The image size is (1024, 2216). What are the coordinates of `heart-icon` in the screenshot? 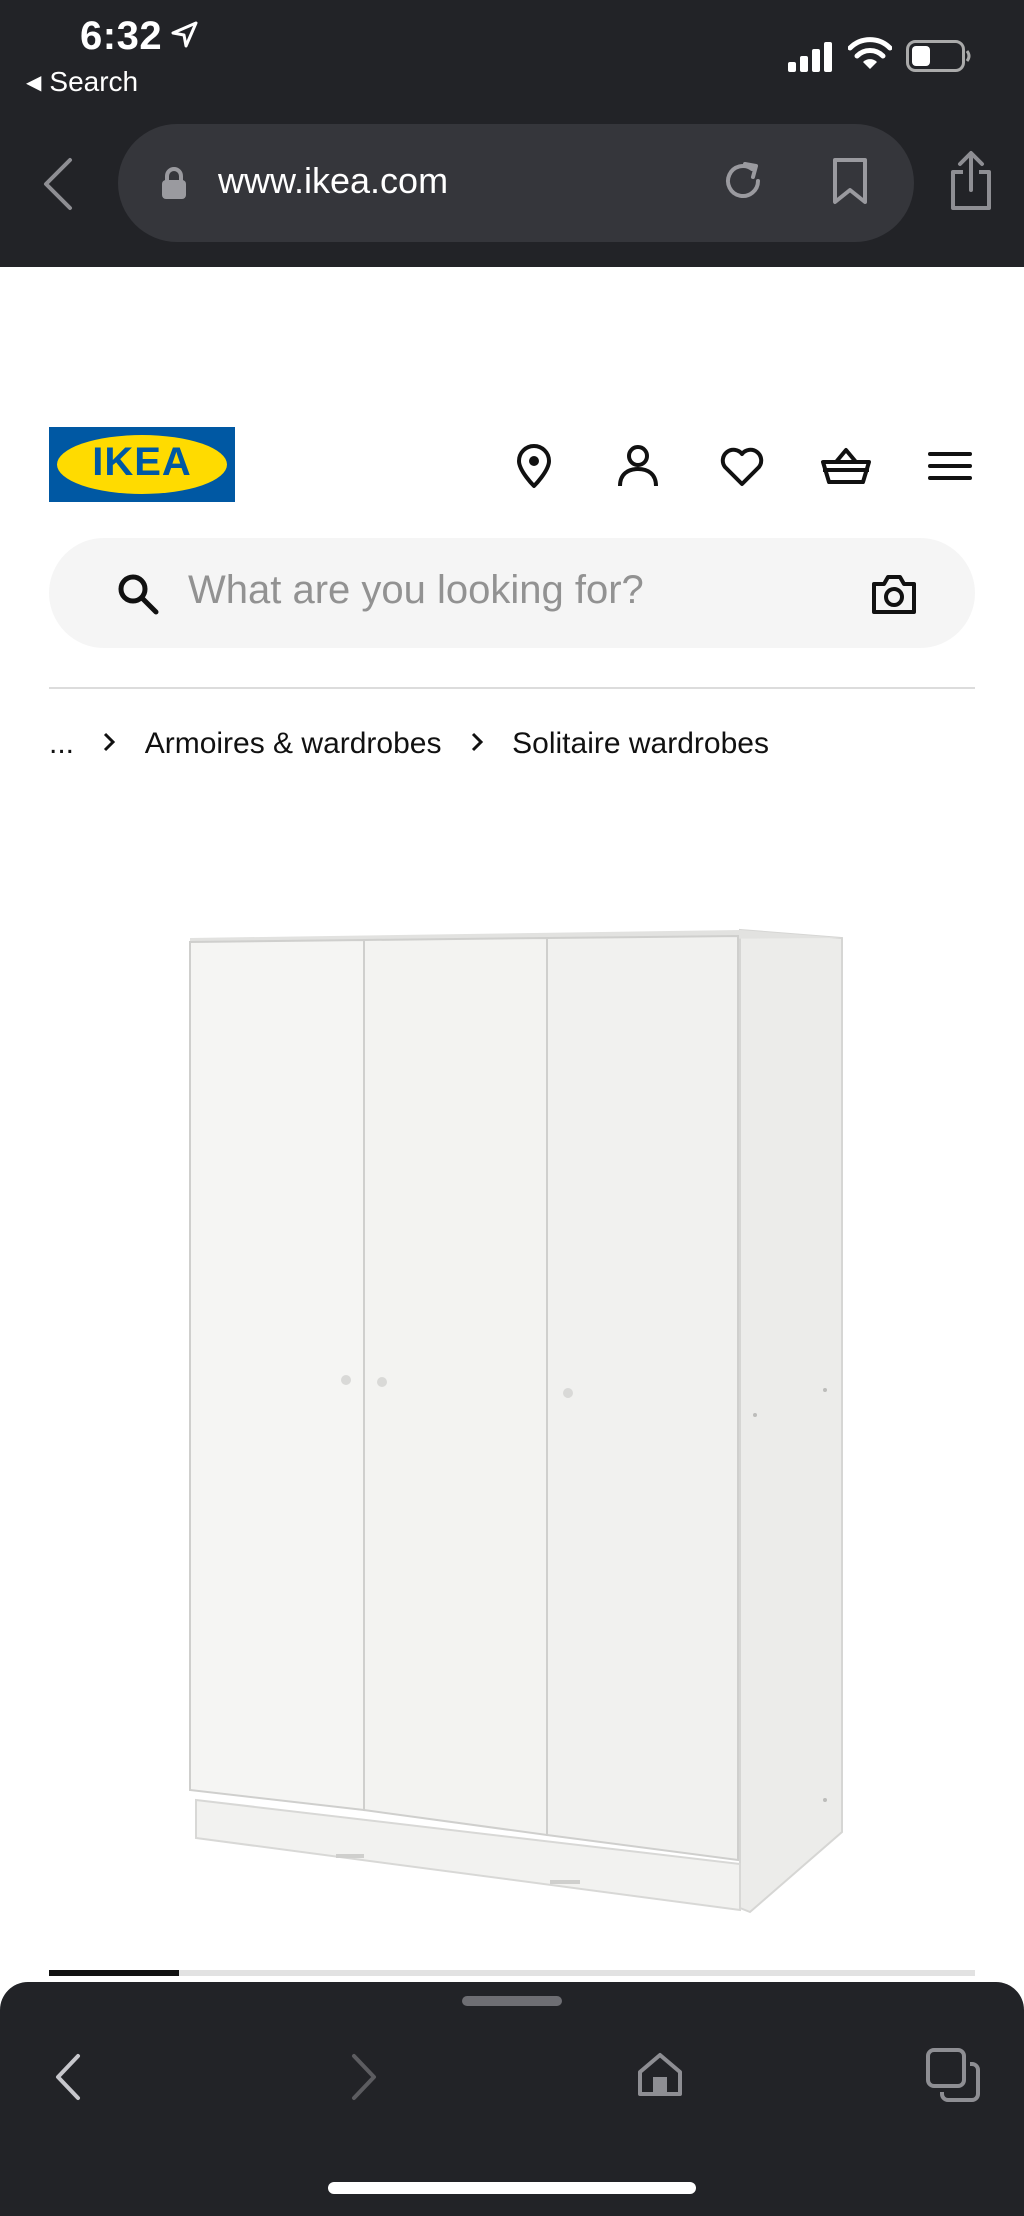 It's located at (742, 466).